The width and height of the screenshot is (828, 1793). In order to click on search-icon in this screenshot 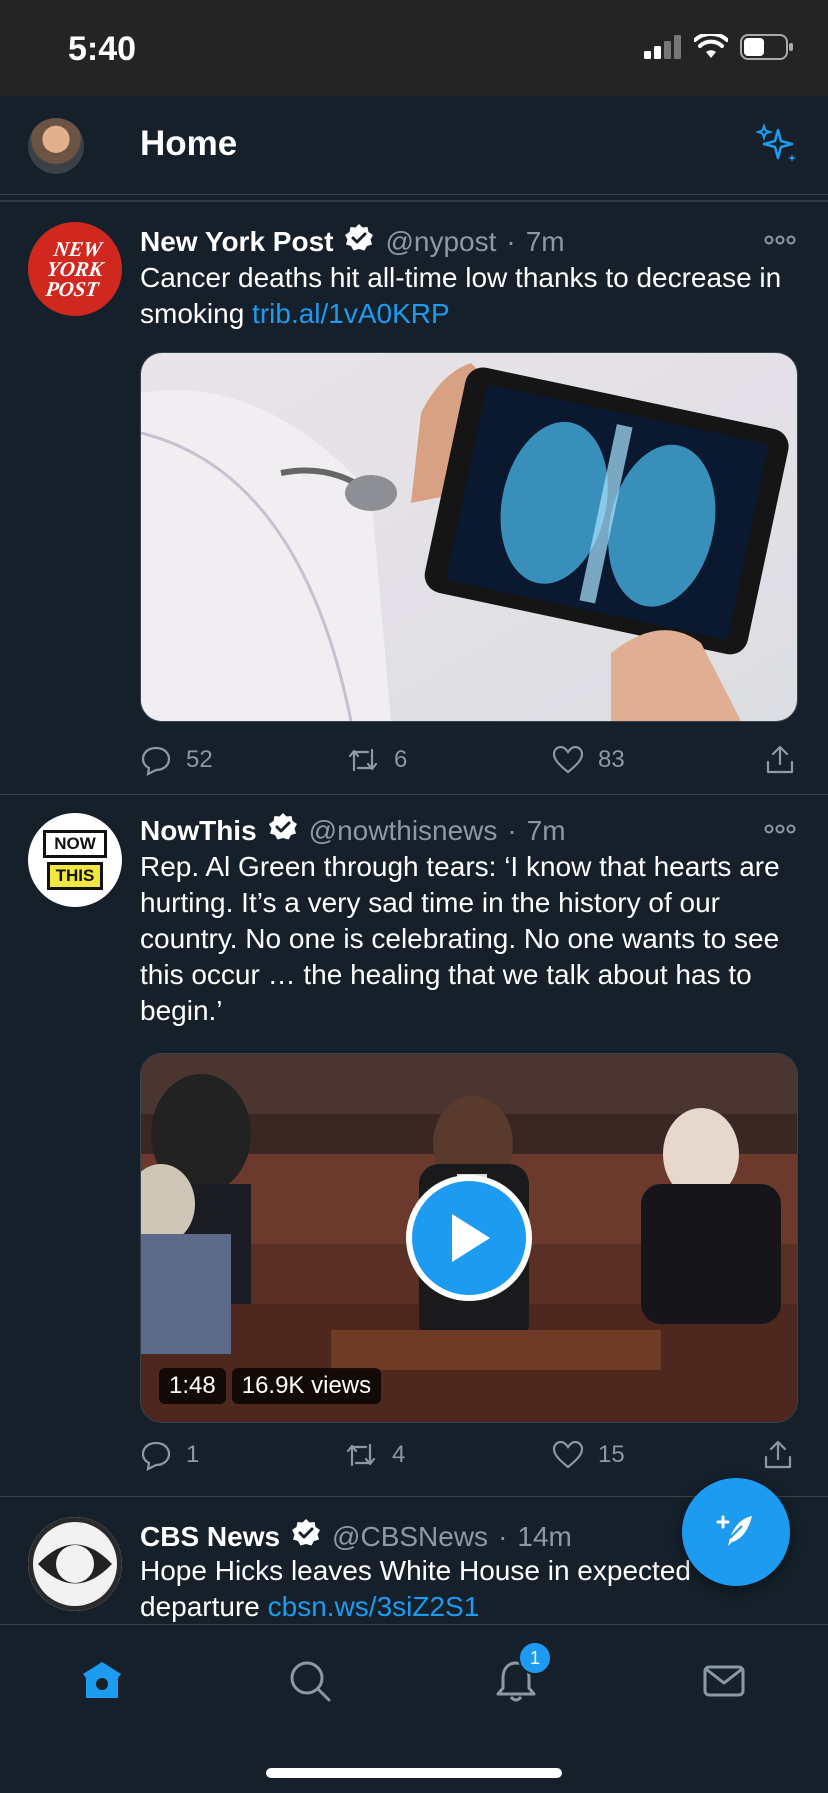, I will do `click(310, 1681)`.